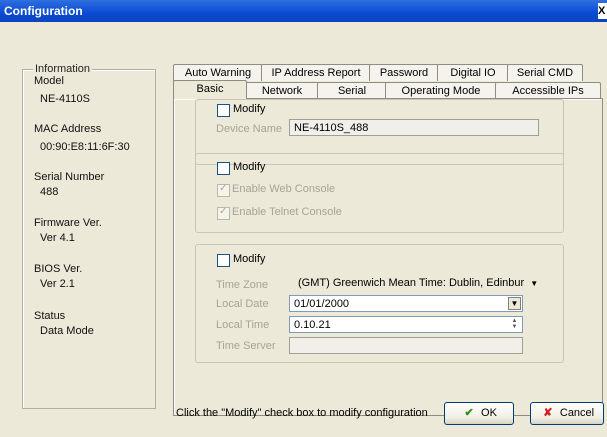 Image resolution: width=607 pixels, height=437 pixels. I want to click on spinner-icon: ▲ ▼, so click(514, 324).